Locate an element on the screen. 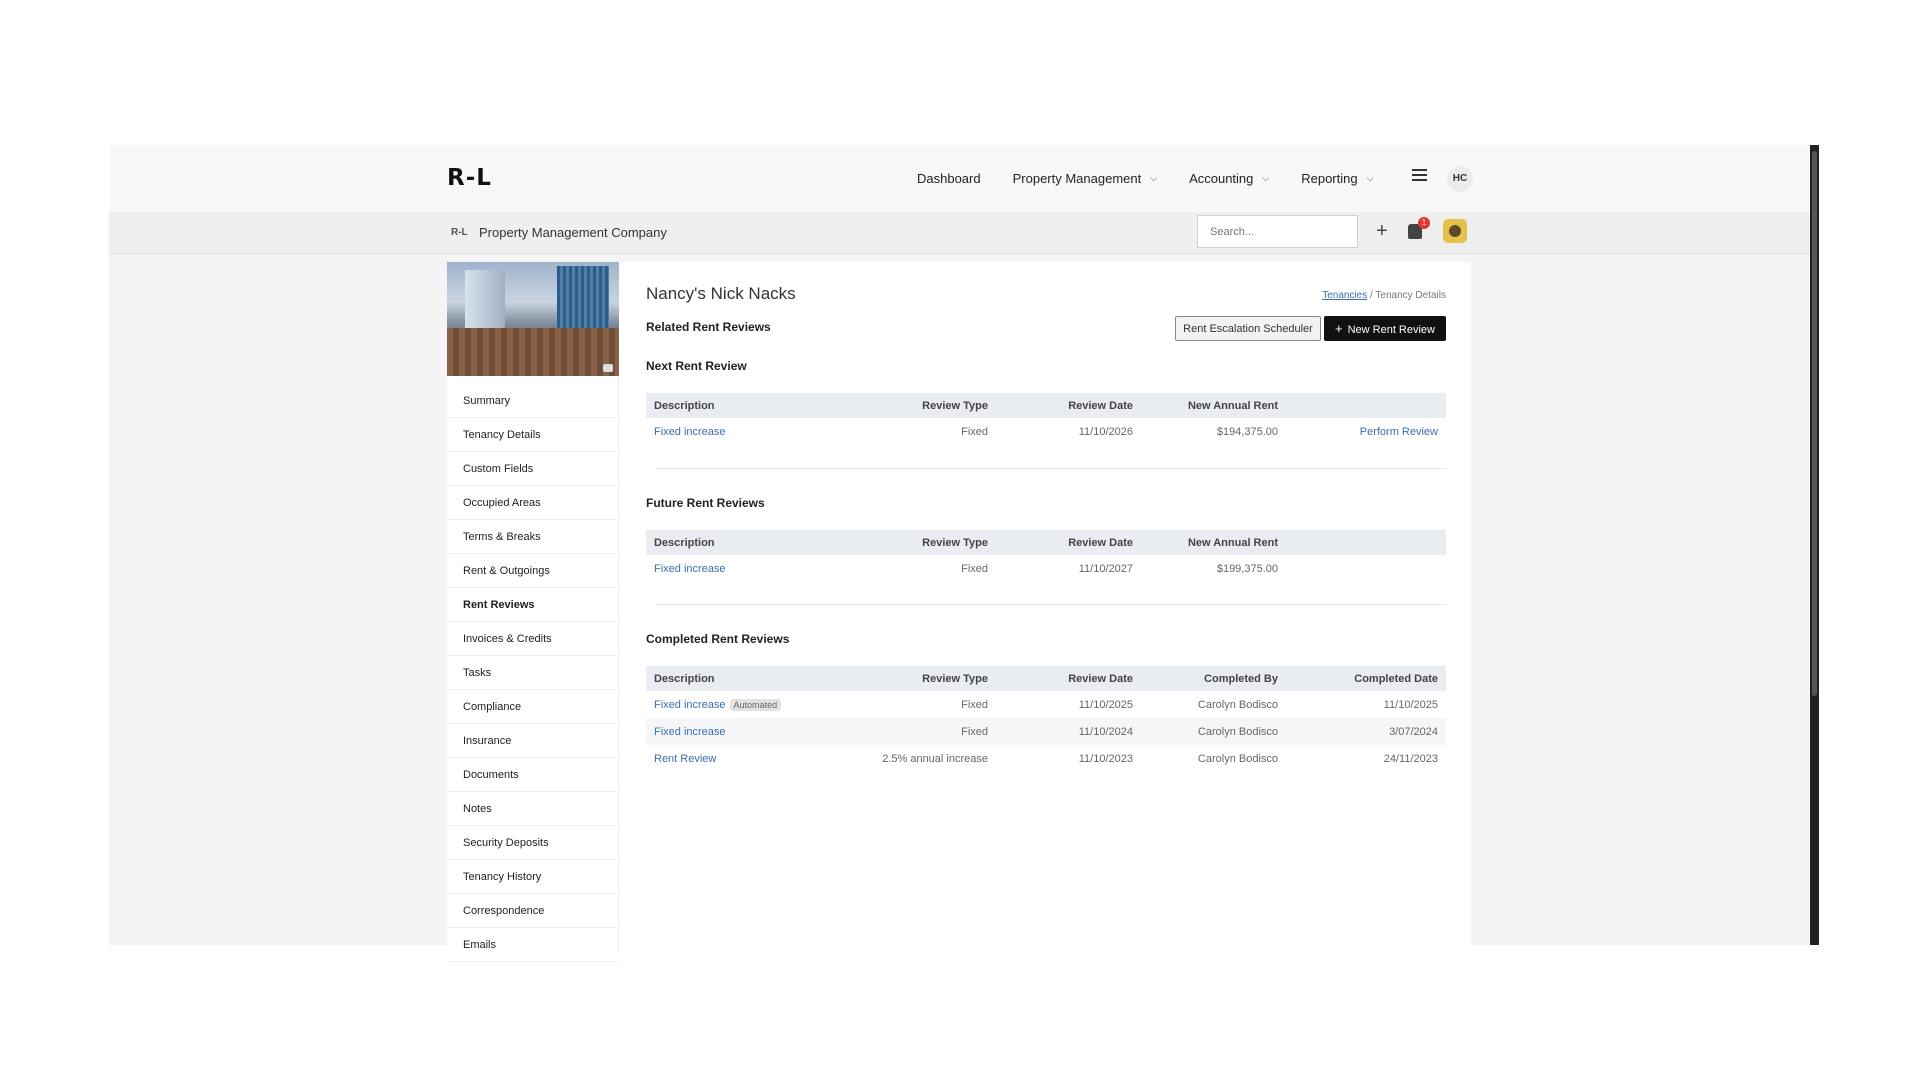 Image resolution: width=1920 pixels, height=1080 pixels. review-date: 11/10/2026 is located at coordinates (1105, 431).